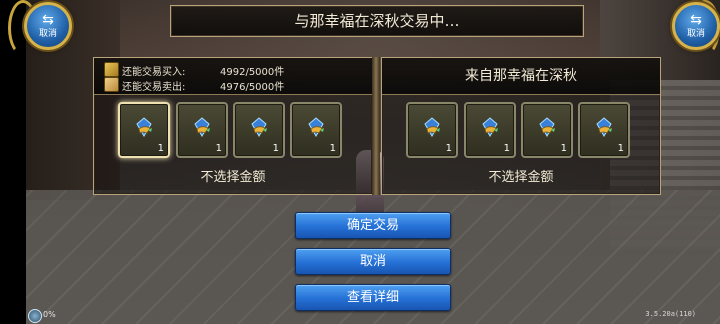 The height and width of the screenshot is (324, 720). What do you see at coordinates (154, 87) in the screenshot?
I see `sell-limit-label: 还能交易卖出:` at bounding box center [154, 87].